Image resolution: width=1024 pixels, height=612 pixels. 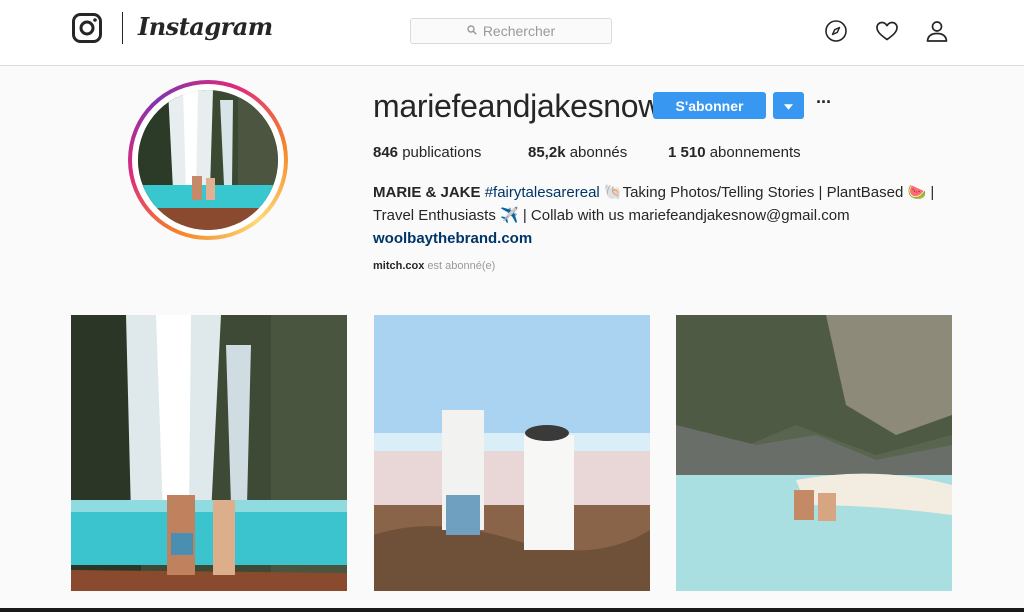 I want to click on followed-by-text: est abonné(e), so click(x=460, y=266).